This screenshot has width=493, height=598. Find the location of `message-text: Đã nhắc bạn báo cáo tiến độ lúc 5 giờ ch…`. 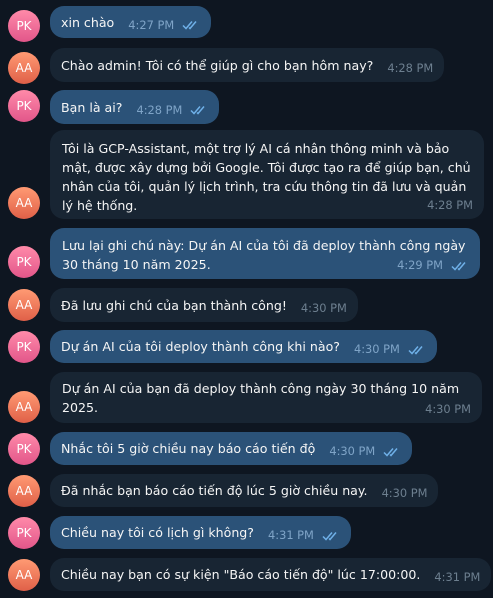

message-text: Đã nhắc bạn báo cáo tiến độ lúc 5 giờ ch… is located at coordinates (214, 490).